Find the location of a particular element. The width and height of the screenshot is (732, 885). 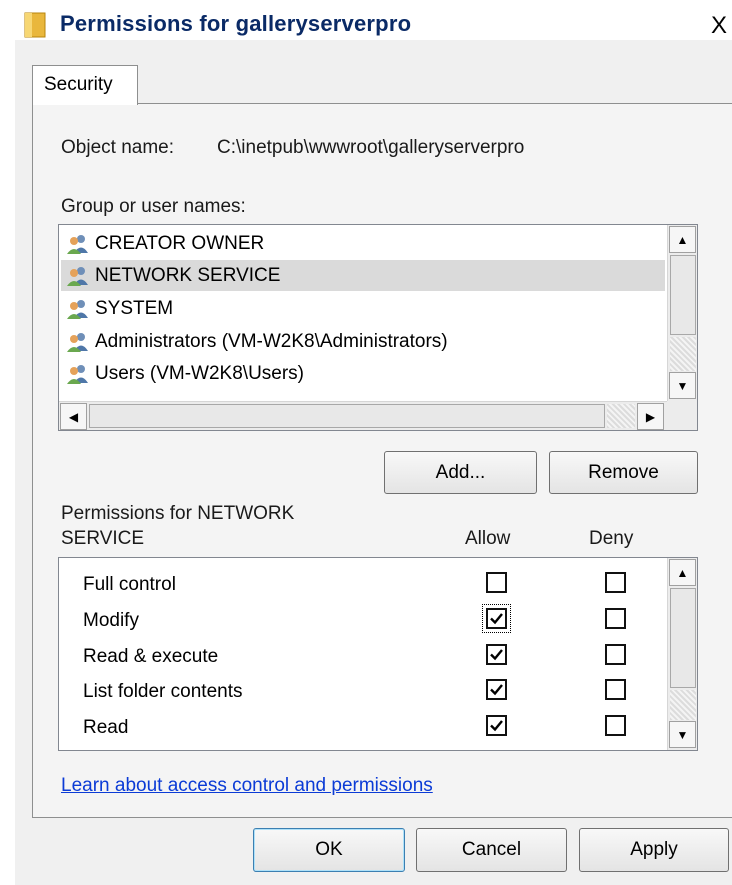

window-title: Permissions for galleryserverpro is located at coordinates (236, 23).